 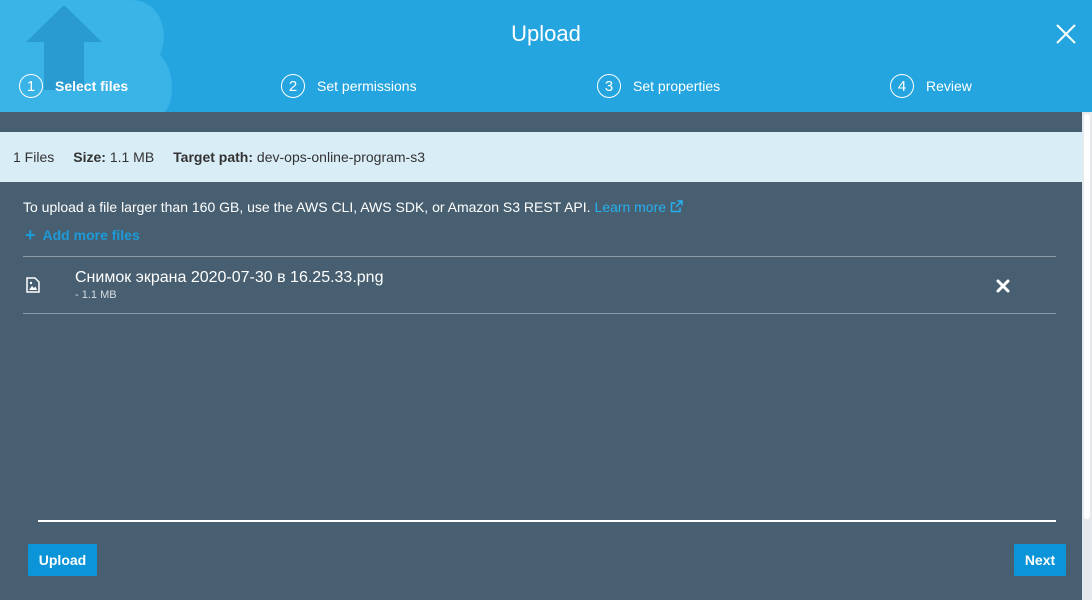 What do you see at coordinates (229, 277) in the screenshot?
I see `file-name: Снимок экрана 2020-07-30 в 16.25.33.png` at bounding box center [229, 277].